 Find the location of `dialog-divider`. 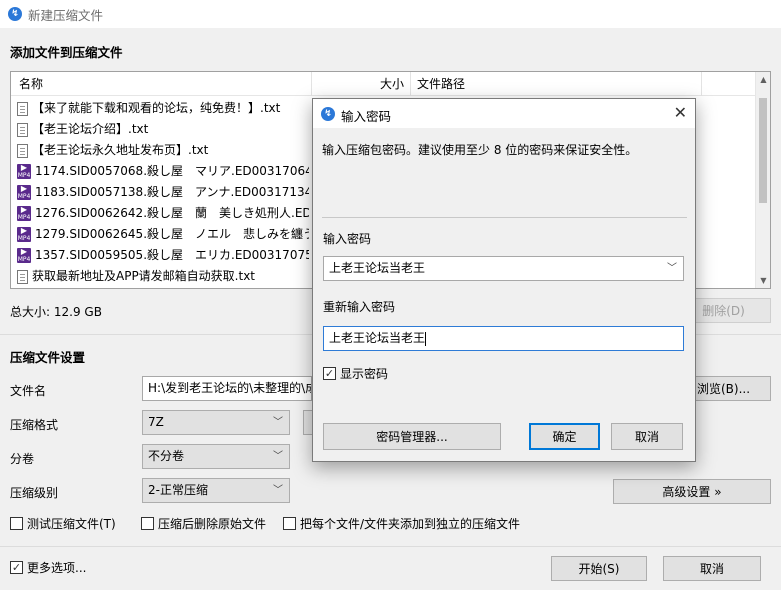

dialog-divider is located at coordinates (504, 217).